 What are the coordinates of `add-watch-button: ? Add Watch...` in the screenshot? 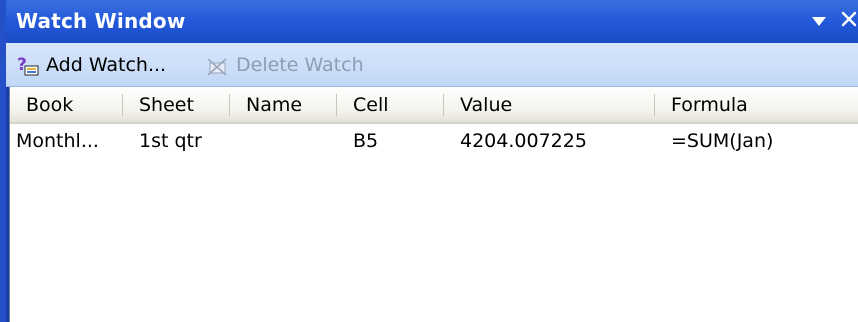 It's located at (91, 65).